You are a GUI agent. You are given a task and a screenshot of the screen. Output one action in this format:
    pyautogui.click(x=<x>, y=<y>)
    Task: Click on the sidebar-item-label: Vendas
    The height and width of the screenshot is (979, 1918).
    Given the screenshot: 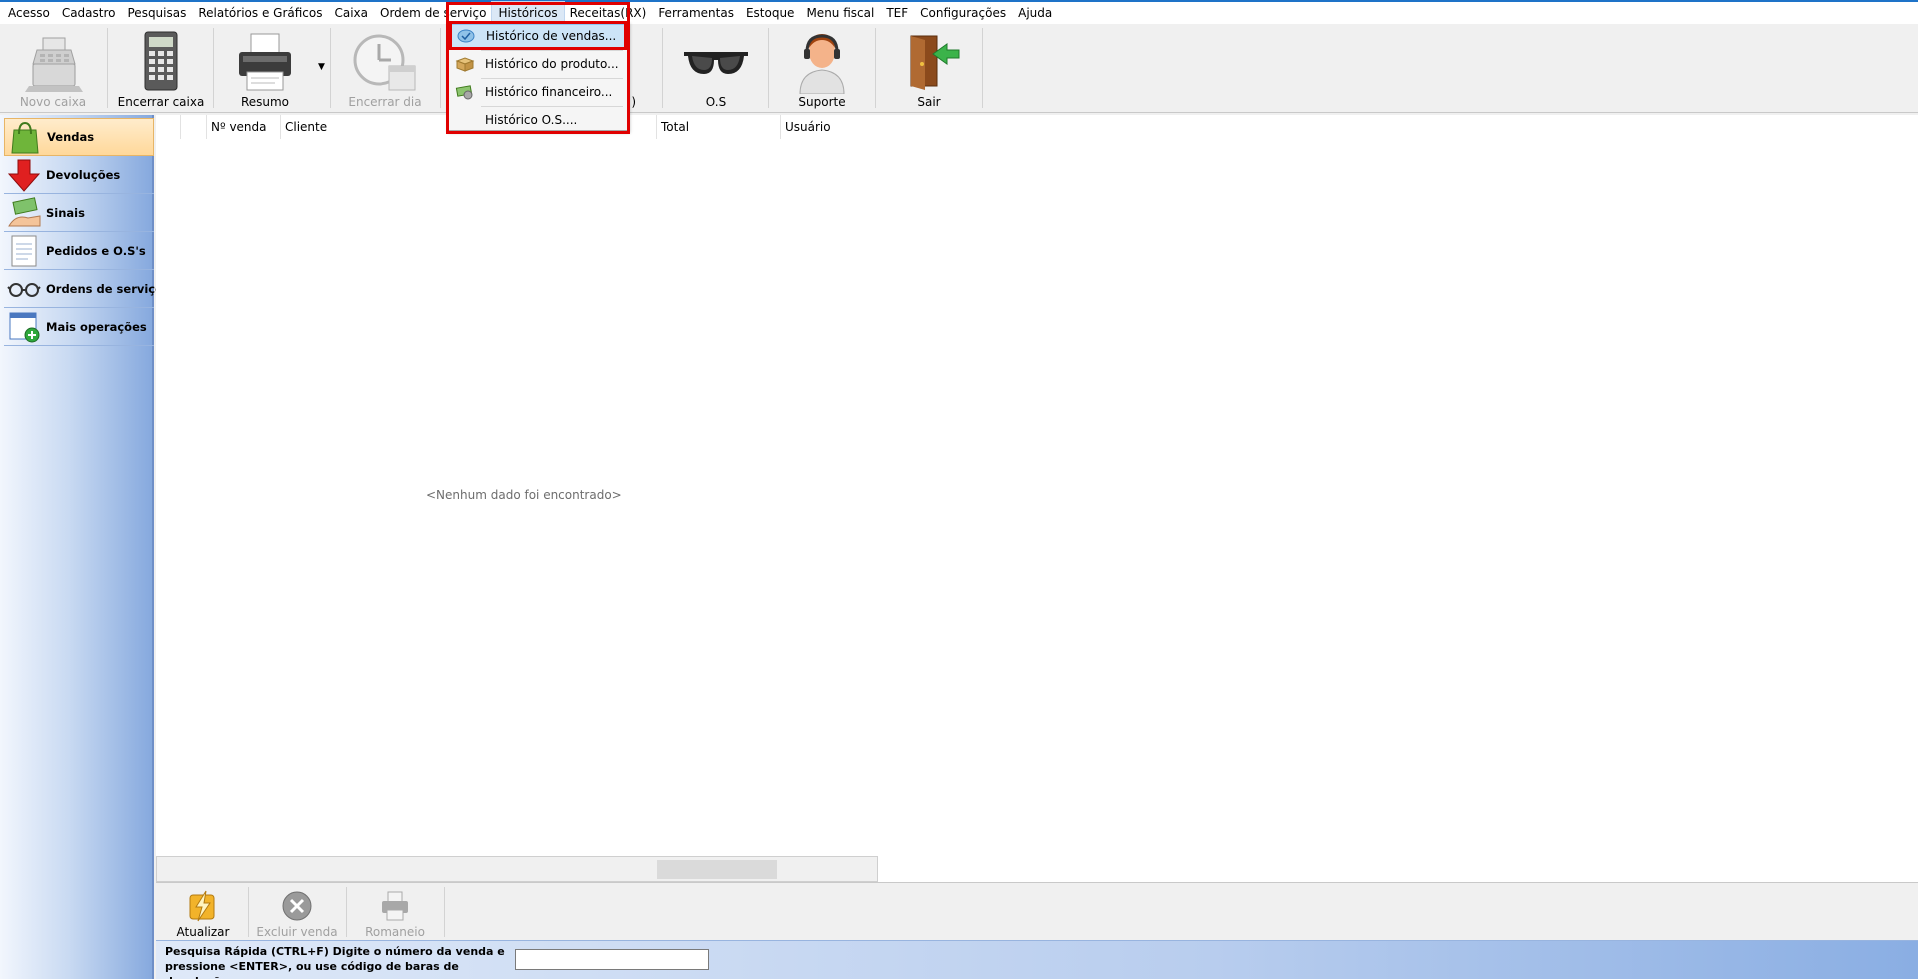 What is the action you would take?
    pyautogui.click(x=71, y=137)
    